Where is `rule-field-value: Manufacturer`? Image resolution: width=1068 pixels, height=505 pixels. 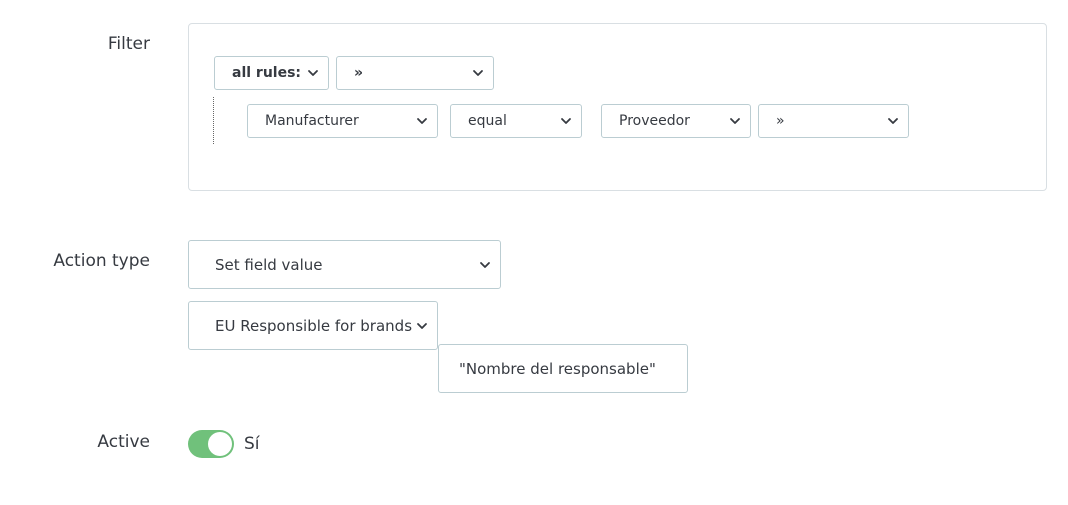
rule-field-value: Manufacturer is located at coordinates (312, 121).